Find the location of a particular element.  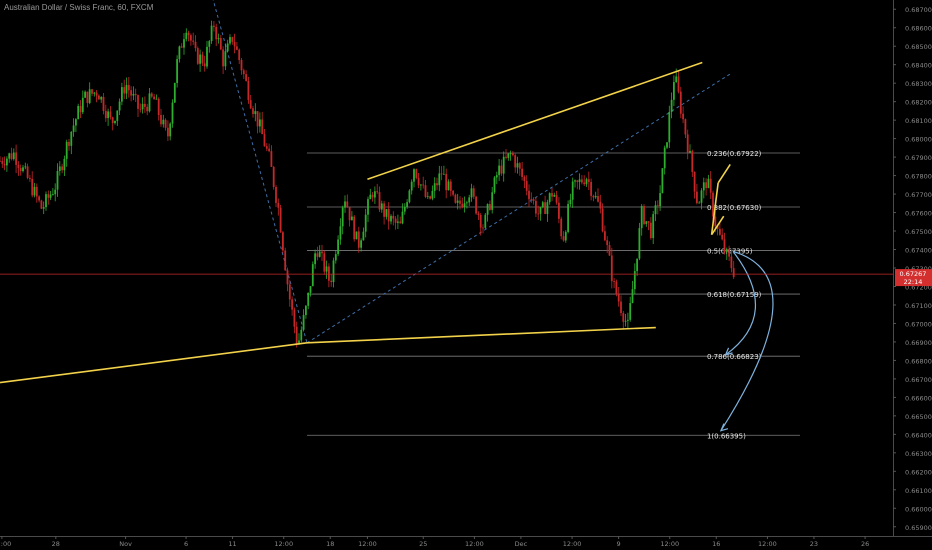

time-tick-label: 23 is located at coordinates (814, 544).